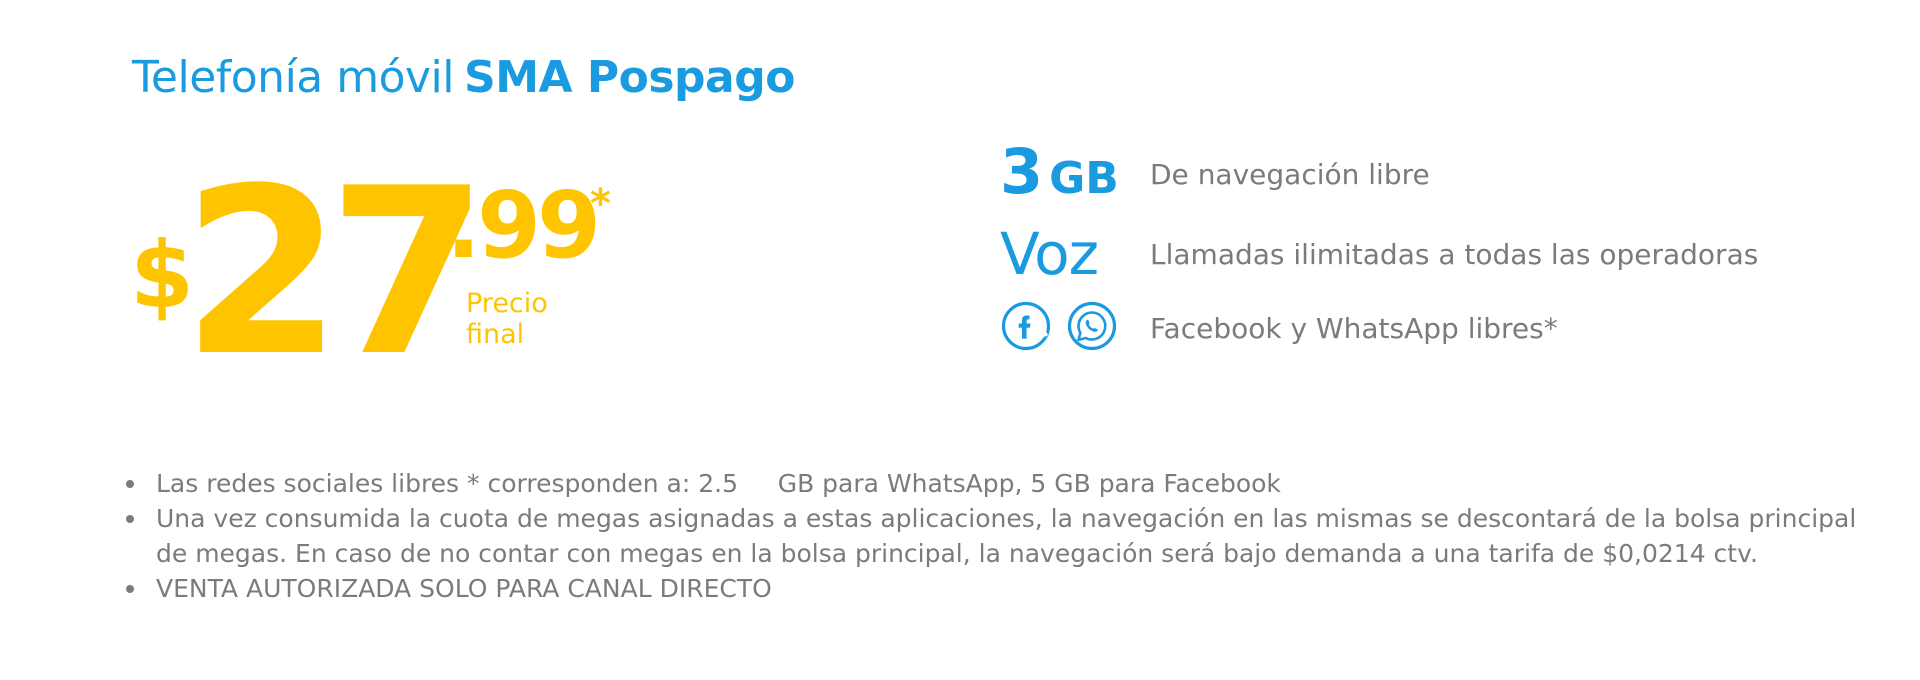 This screenshot has height=680, width=1920. I want to click on price-decimal: .99, so click(523, 225).